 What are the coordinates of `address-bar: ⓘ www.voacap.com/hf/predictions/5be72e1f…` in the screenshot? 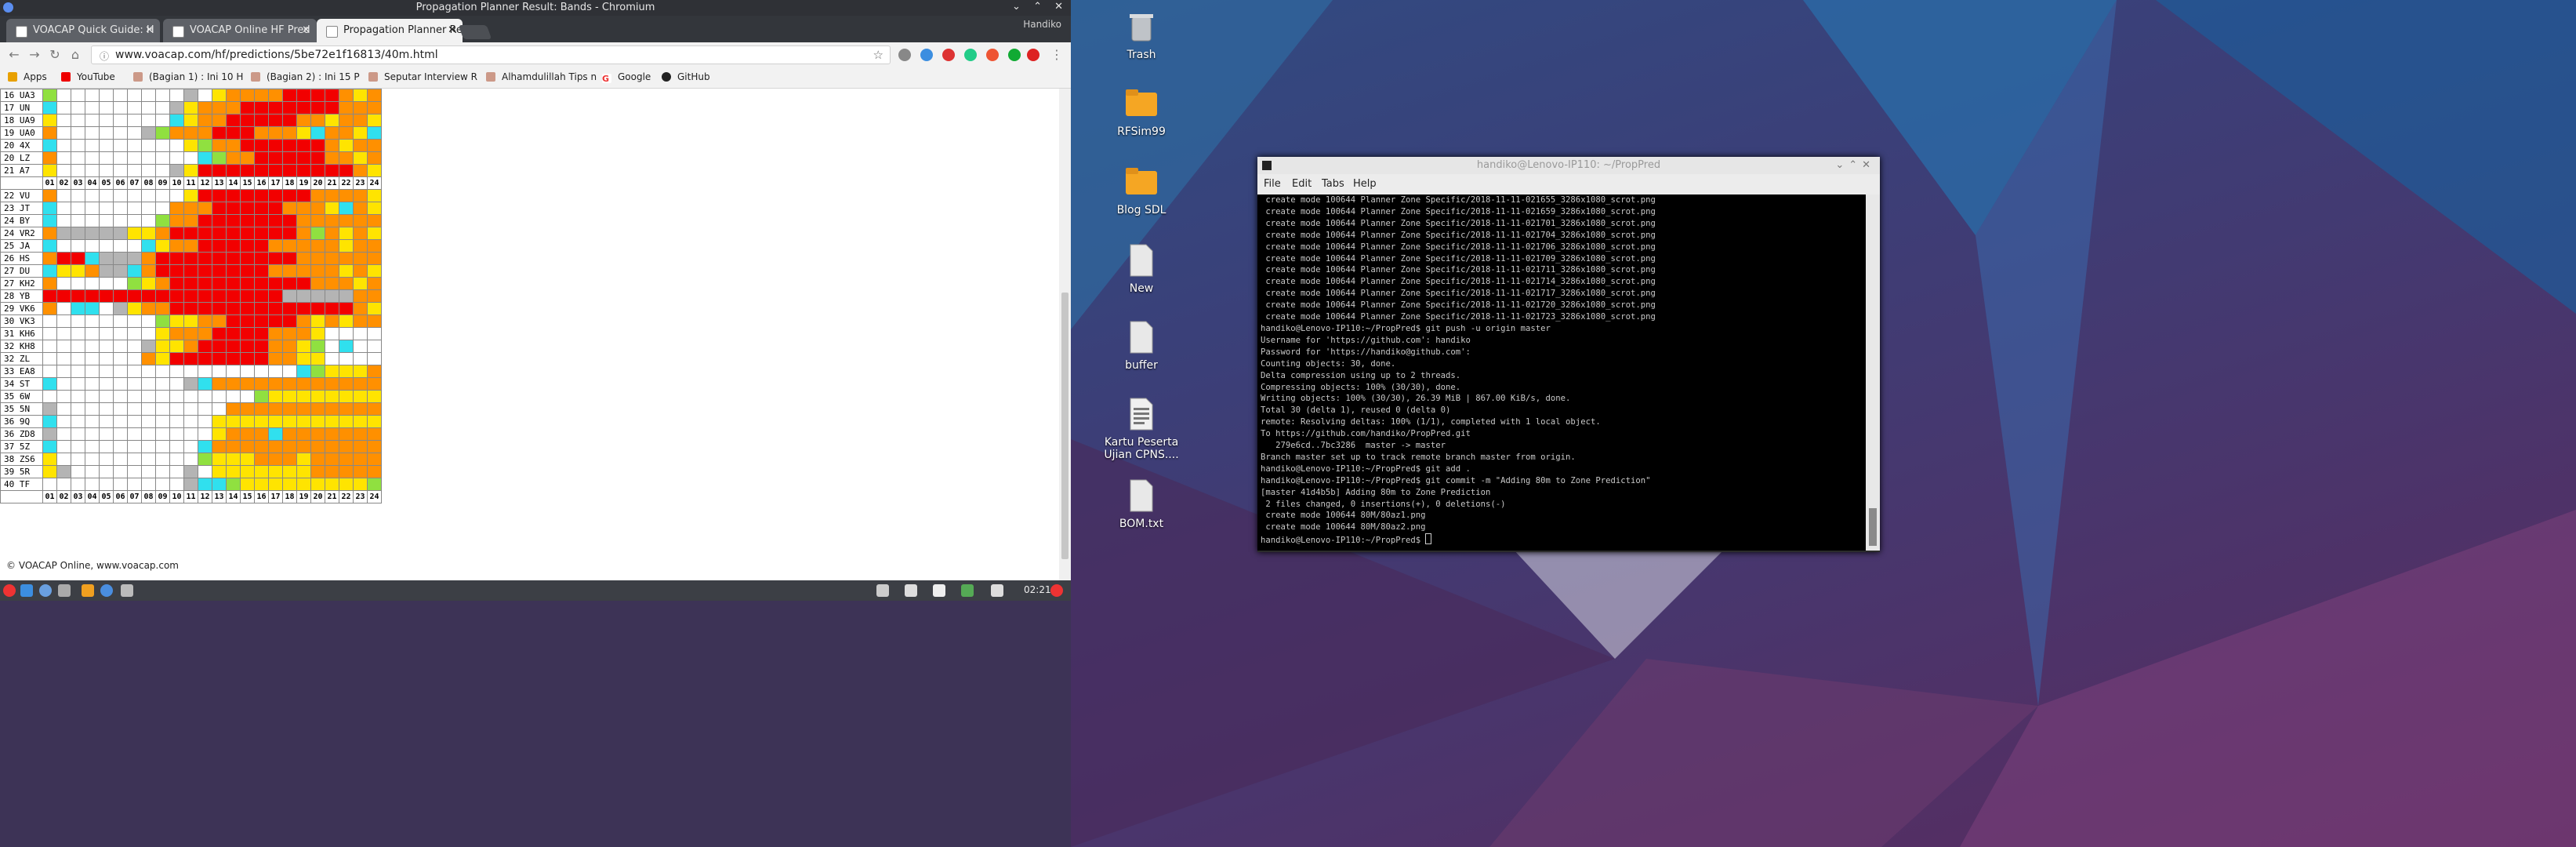 It's located at (491, 54).